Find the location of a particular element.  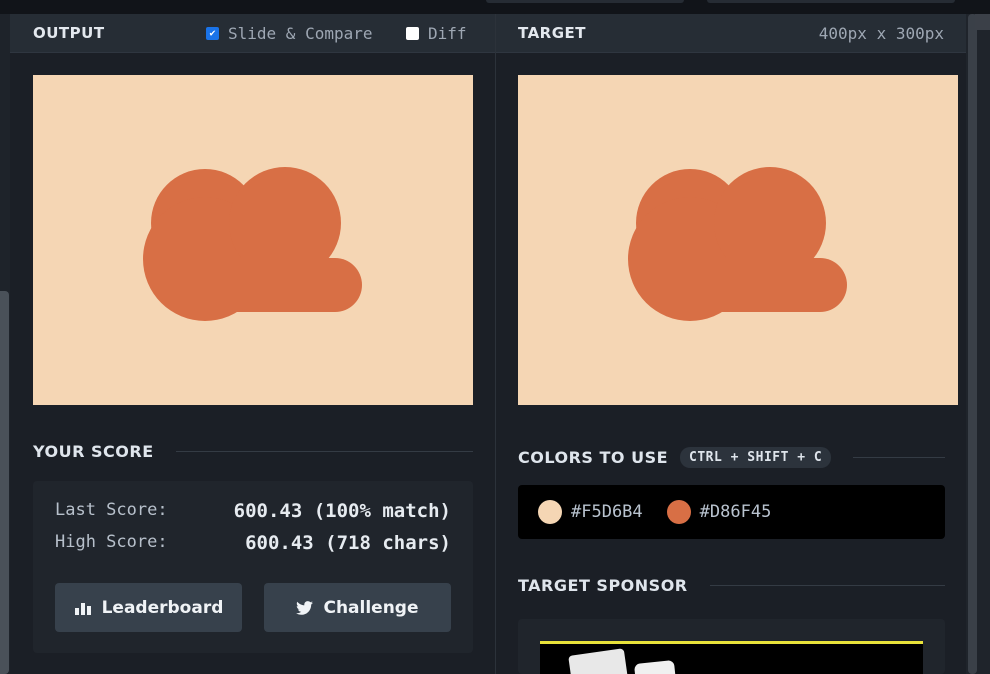

diff-label: Diff is located at coordinates (447, 33).